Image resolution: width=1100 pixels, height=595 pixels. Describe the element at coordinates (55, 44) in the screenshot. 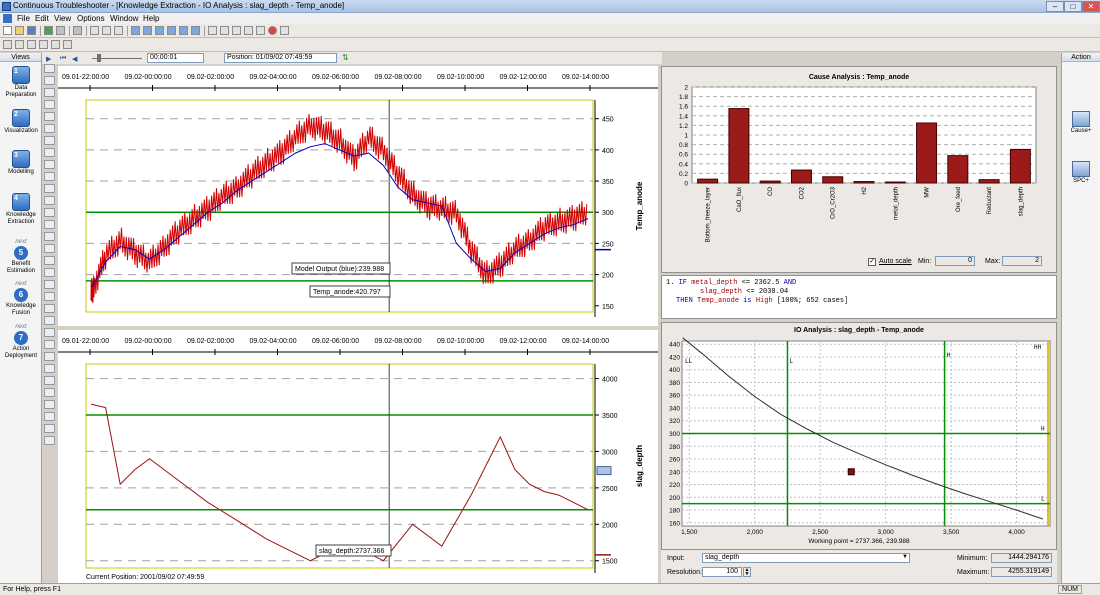

I see `toggle-e-icon` at that location.